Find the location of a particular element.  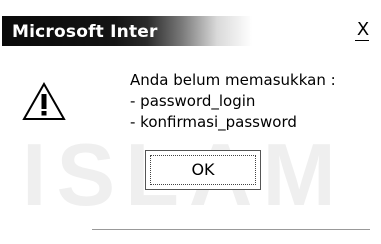

ok-button-label: OK is located at coordinates (202, 169).